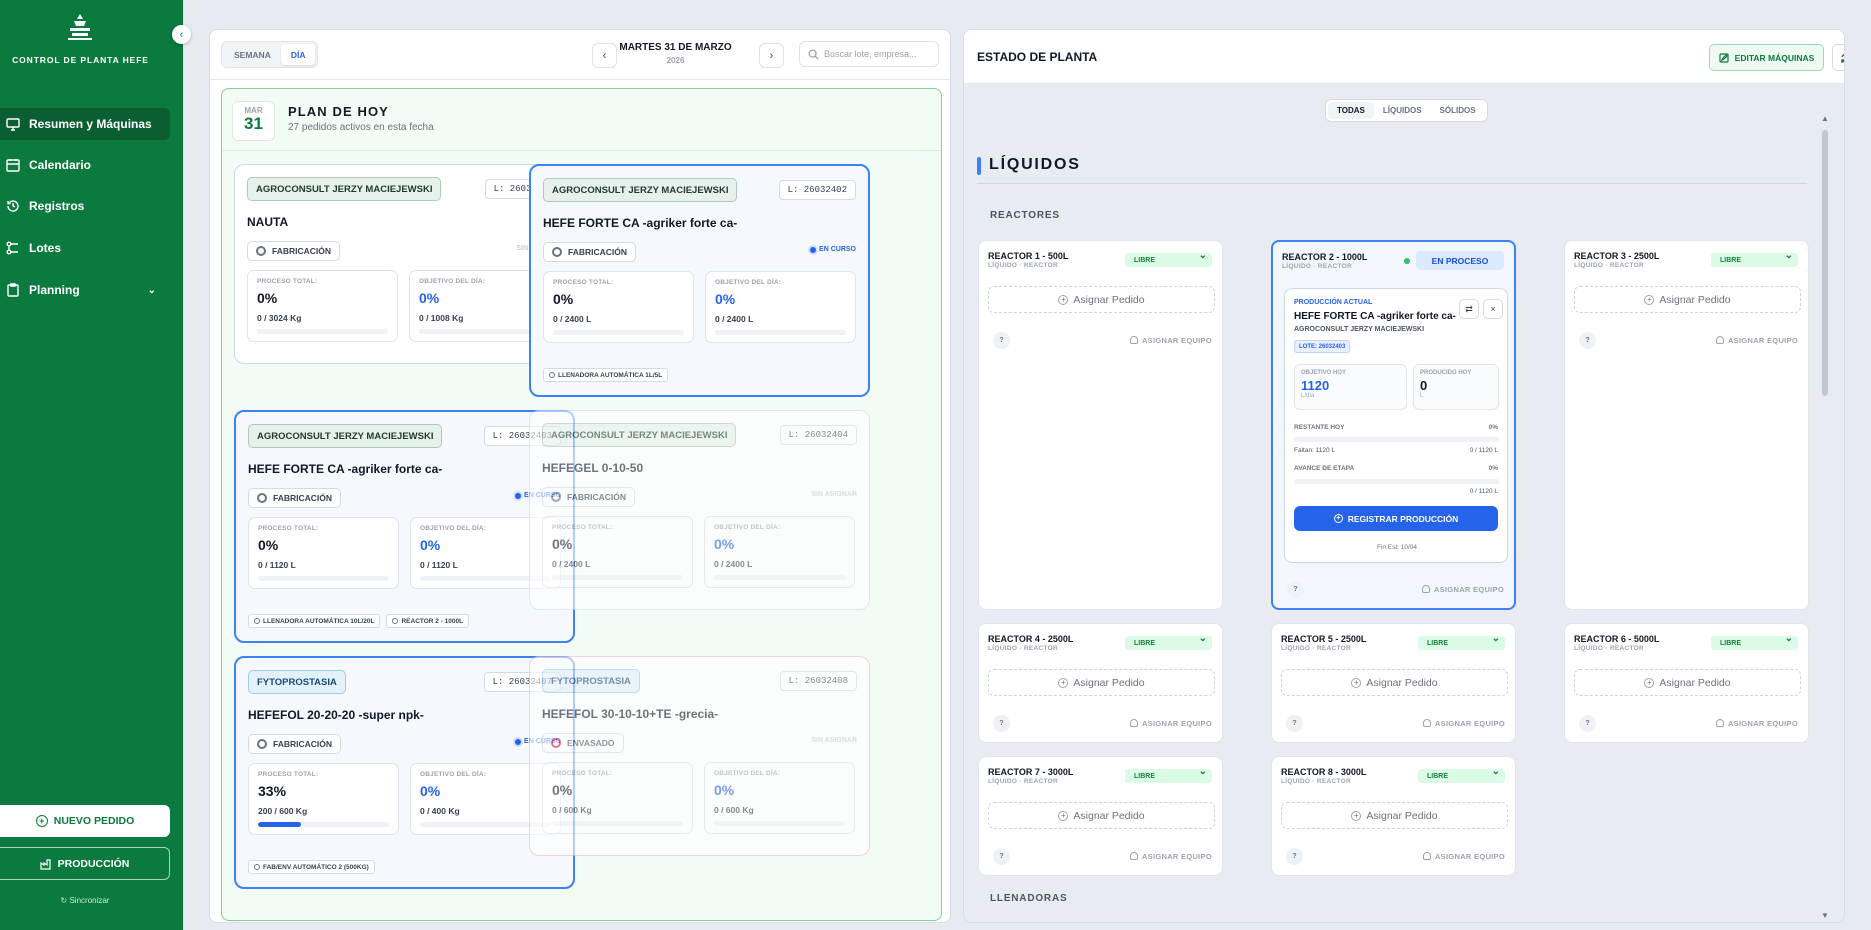 This screenshot has height=930, width=1871. I want to click on stage-badge: ENVASADO, so click(583, 743).